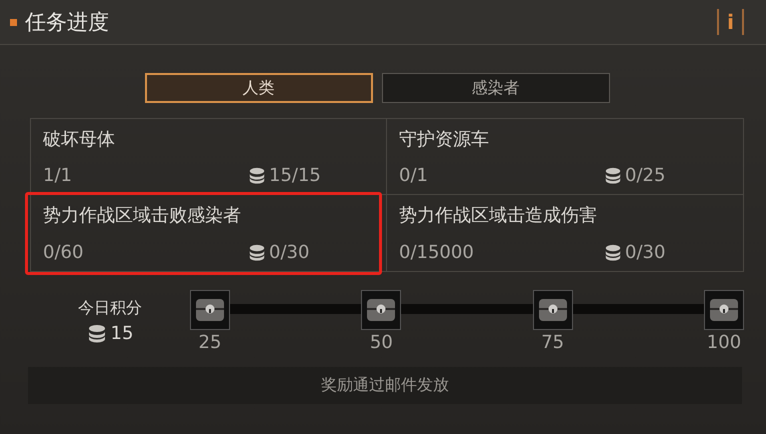  Describe the element at coordinates (724, 342) in the screenshot. I see `milestone-points: 100` at that location.